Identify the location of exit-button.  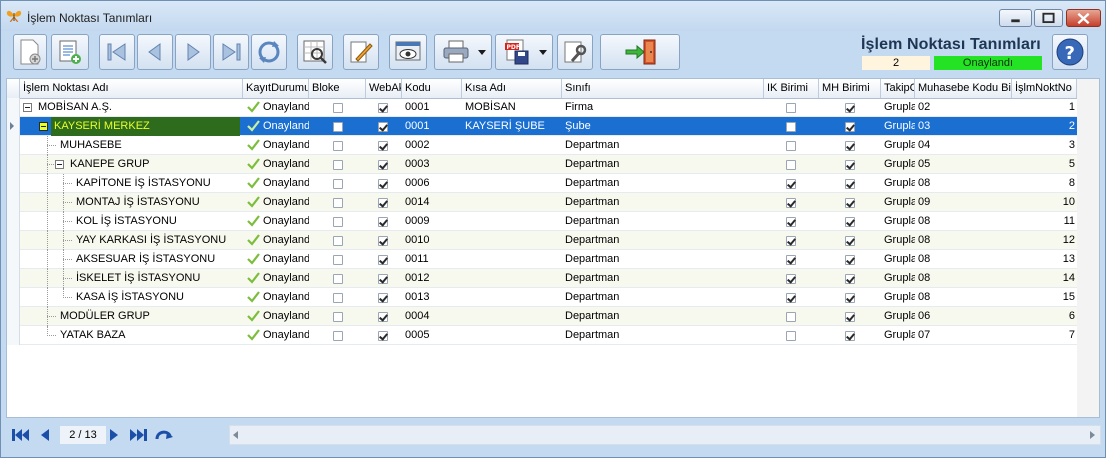
(640, 52).